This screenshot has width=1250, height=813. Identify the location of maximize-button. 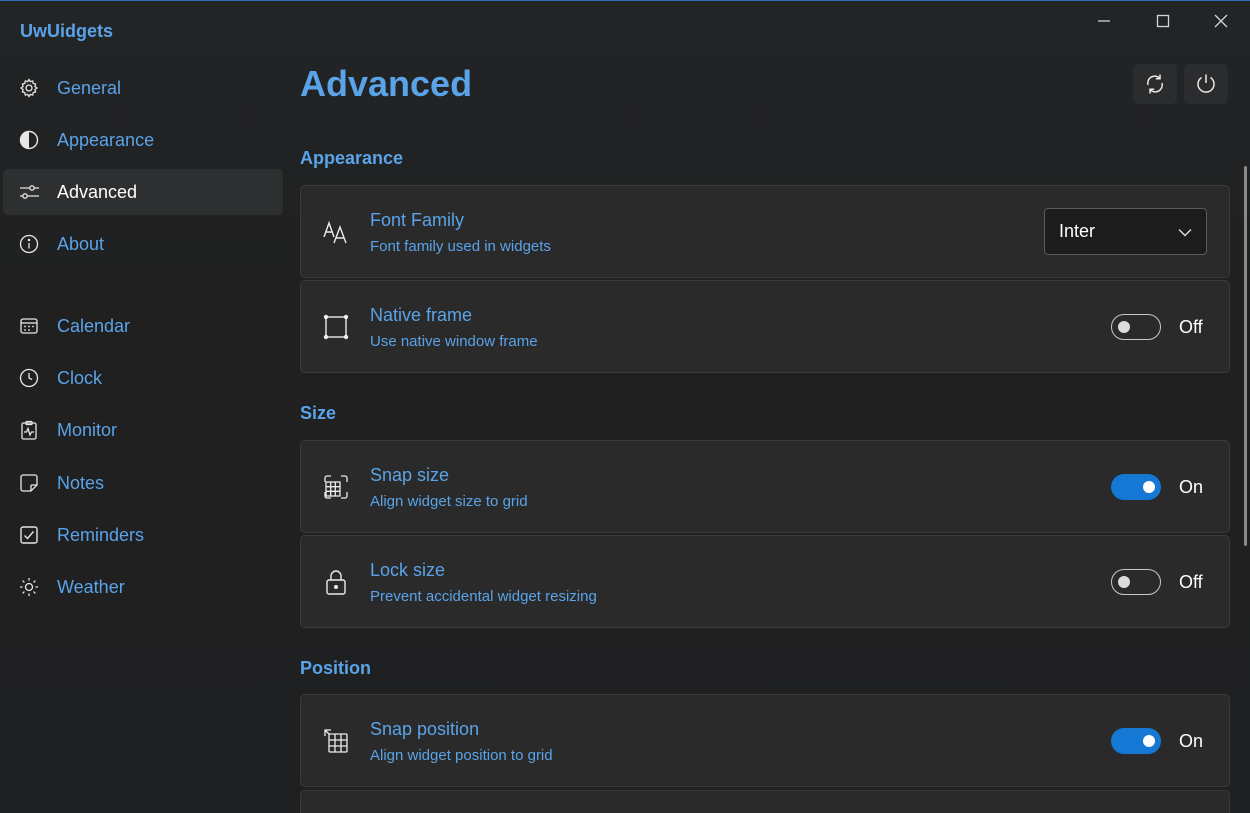
(1163, 21).